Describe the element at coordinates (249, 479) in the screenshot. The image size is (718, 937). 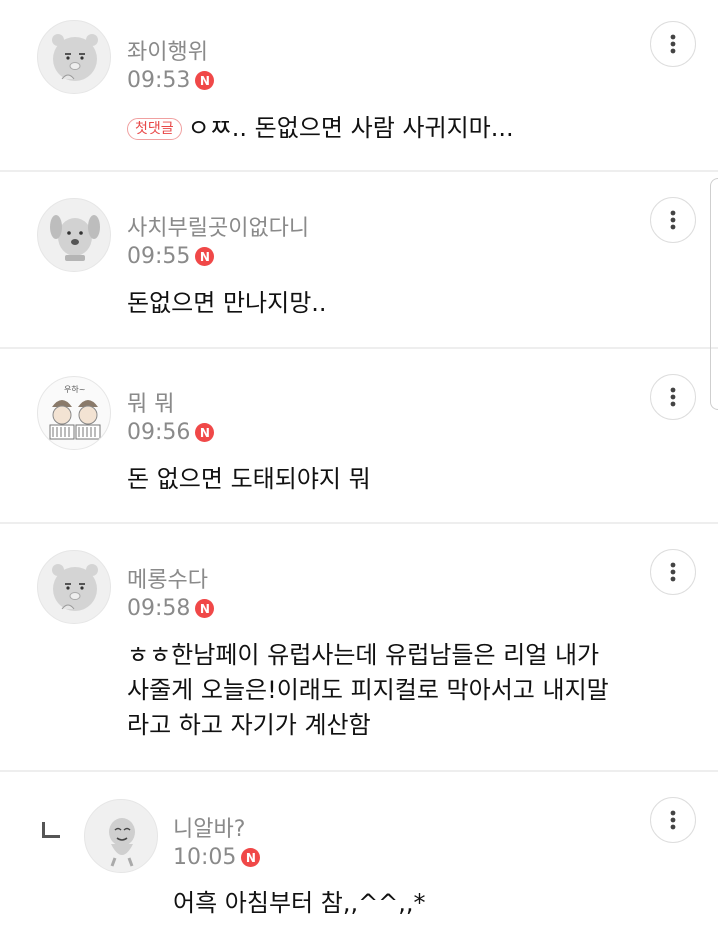
I see `comment-body: 돈 없으면 도태되야지 뭐` at that location.